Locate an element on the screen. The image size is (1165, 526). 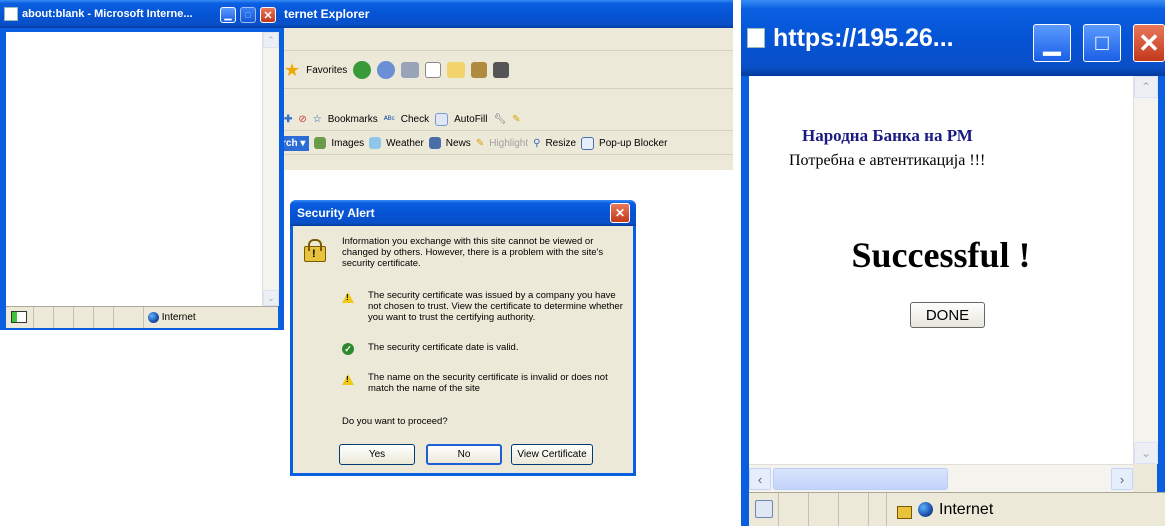
history-icon is located at coordinates (362, 70).